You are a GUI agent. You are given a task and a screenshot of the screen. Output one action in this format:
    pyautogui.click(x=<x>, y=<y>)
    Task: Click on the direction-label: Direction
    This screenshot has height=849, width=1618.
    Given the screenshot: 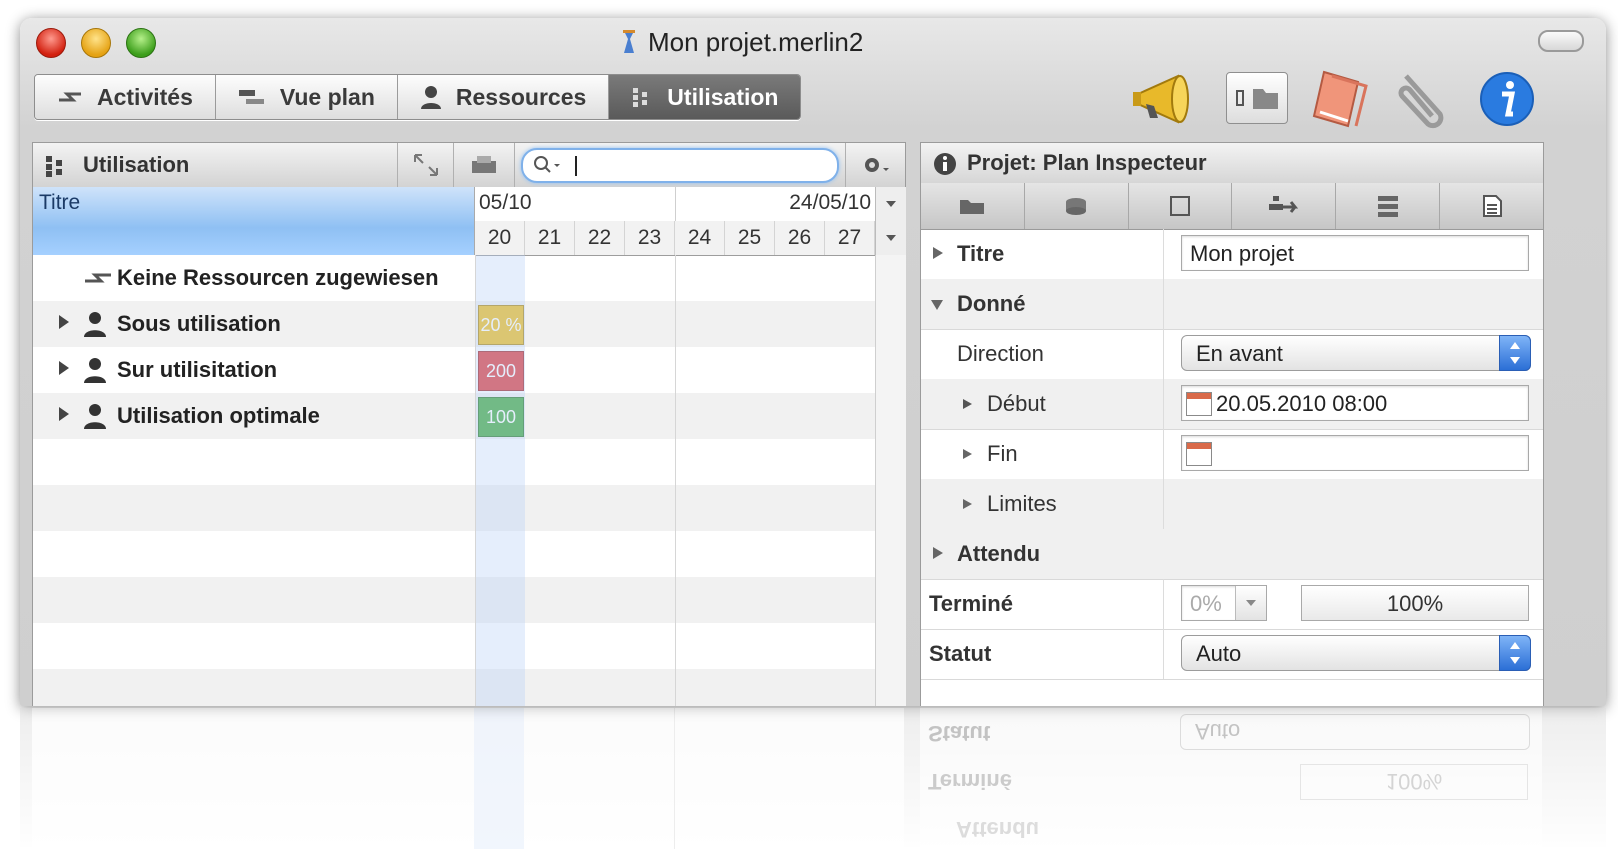 What is the action you would take?
    pyautogui.click(x=1000, y=353)
    